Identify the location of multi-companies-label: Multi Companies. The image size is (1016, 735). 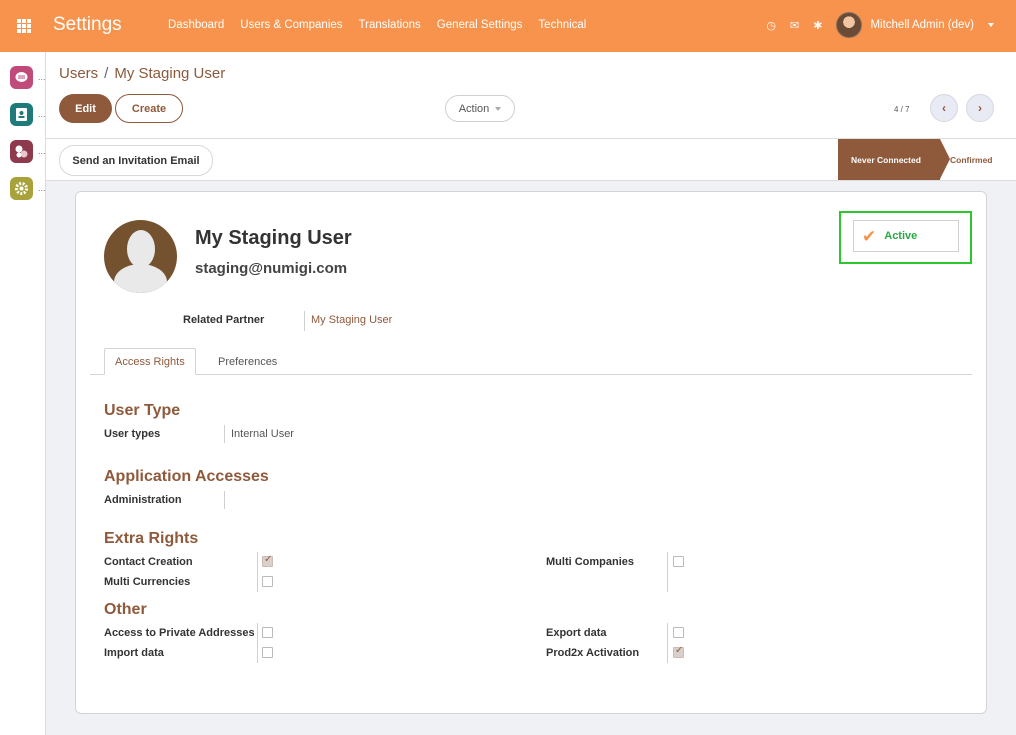
(590, 562).